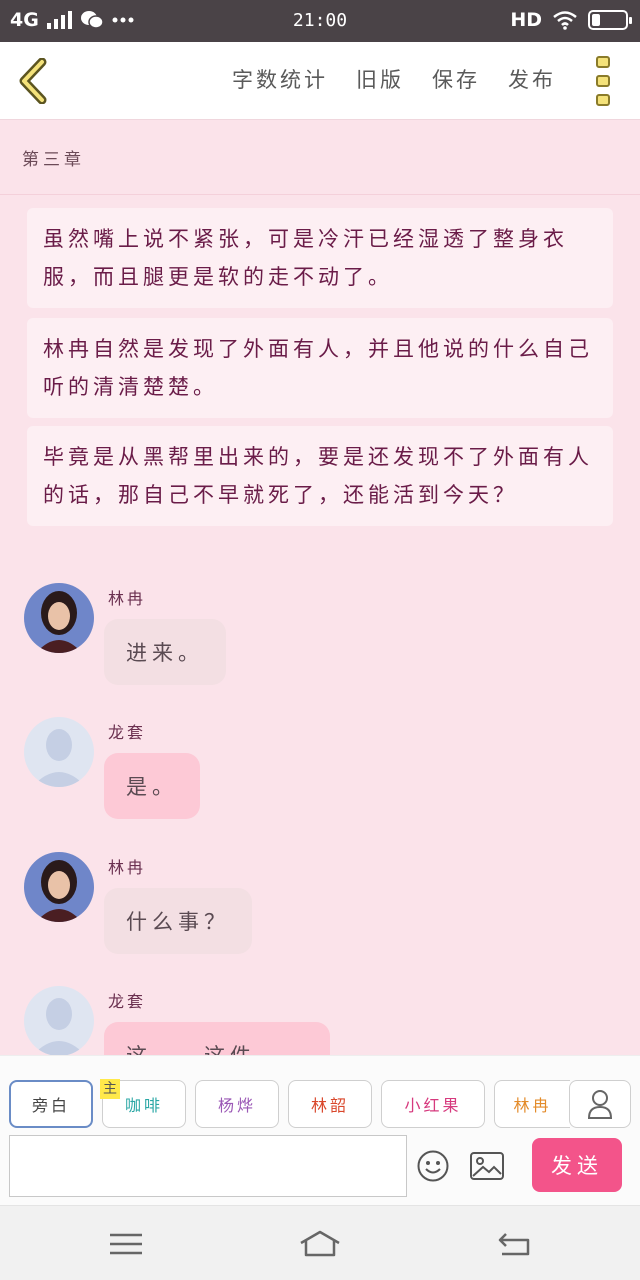 The width and height of the screenshot is (640, 1280). What do you see at coordinates (532, 79) in the screenshot?
I see `publish-button: 发布` at bounding box center [532, 79].